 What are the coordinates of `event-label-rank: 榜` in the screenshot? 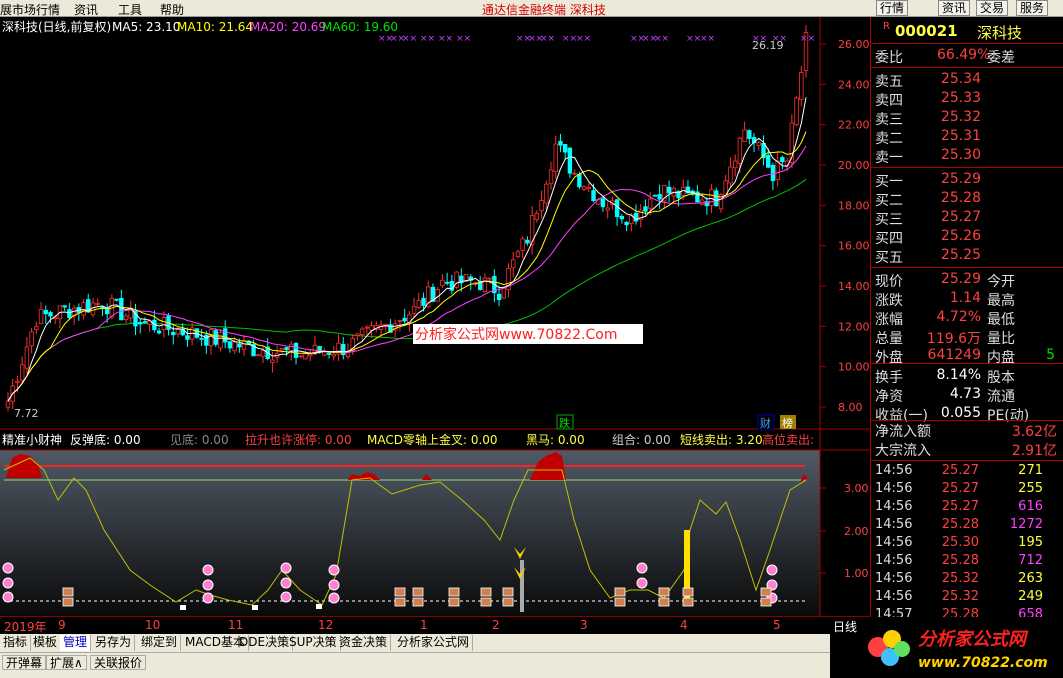 It's located at (787, 423).